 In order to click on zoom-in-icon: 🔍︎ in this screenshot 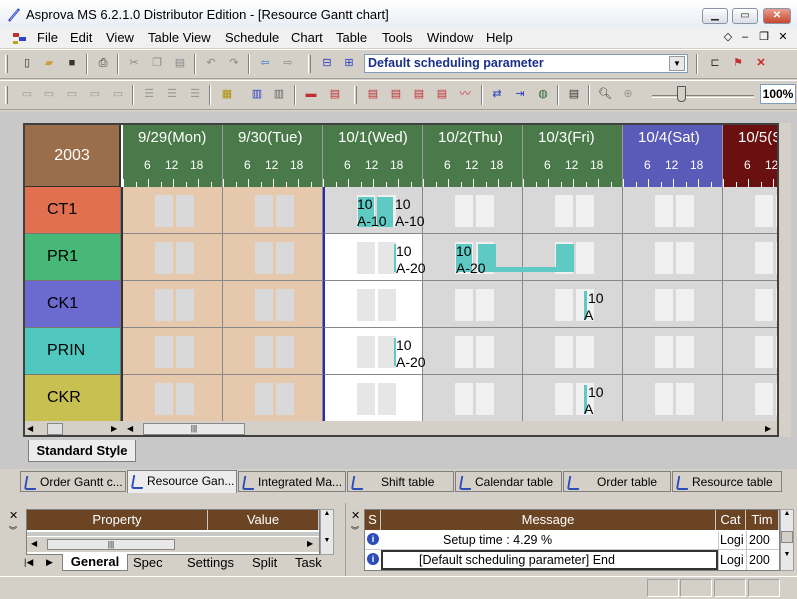, I will do `click(605, 94)`.